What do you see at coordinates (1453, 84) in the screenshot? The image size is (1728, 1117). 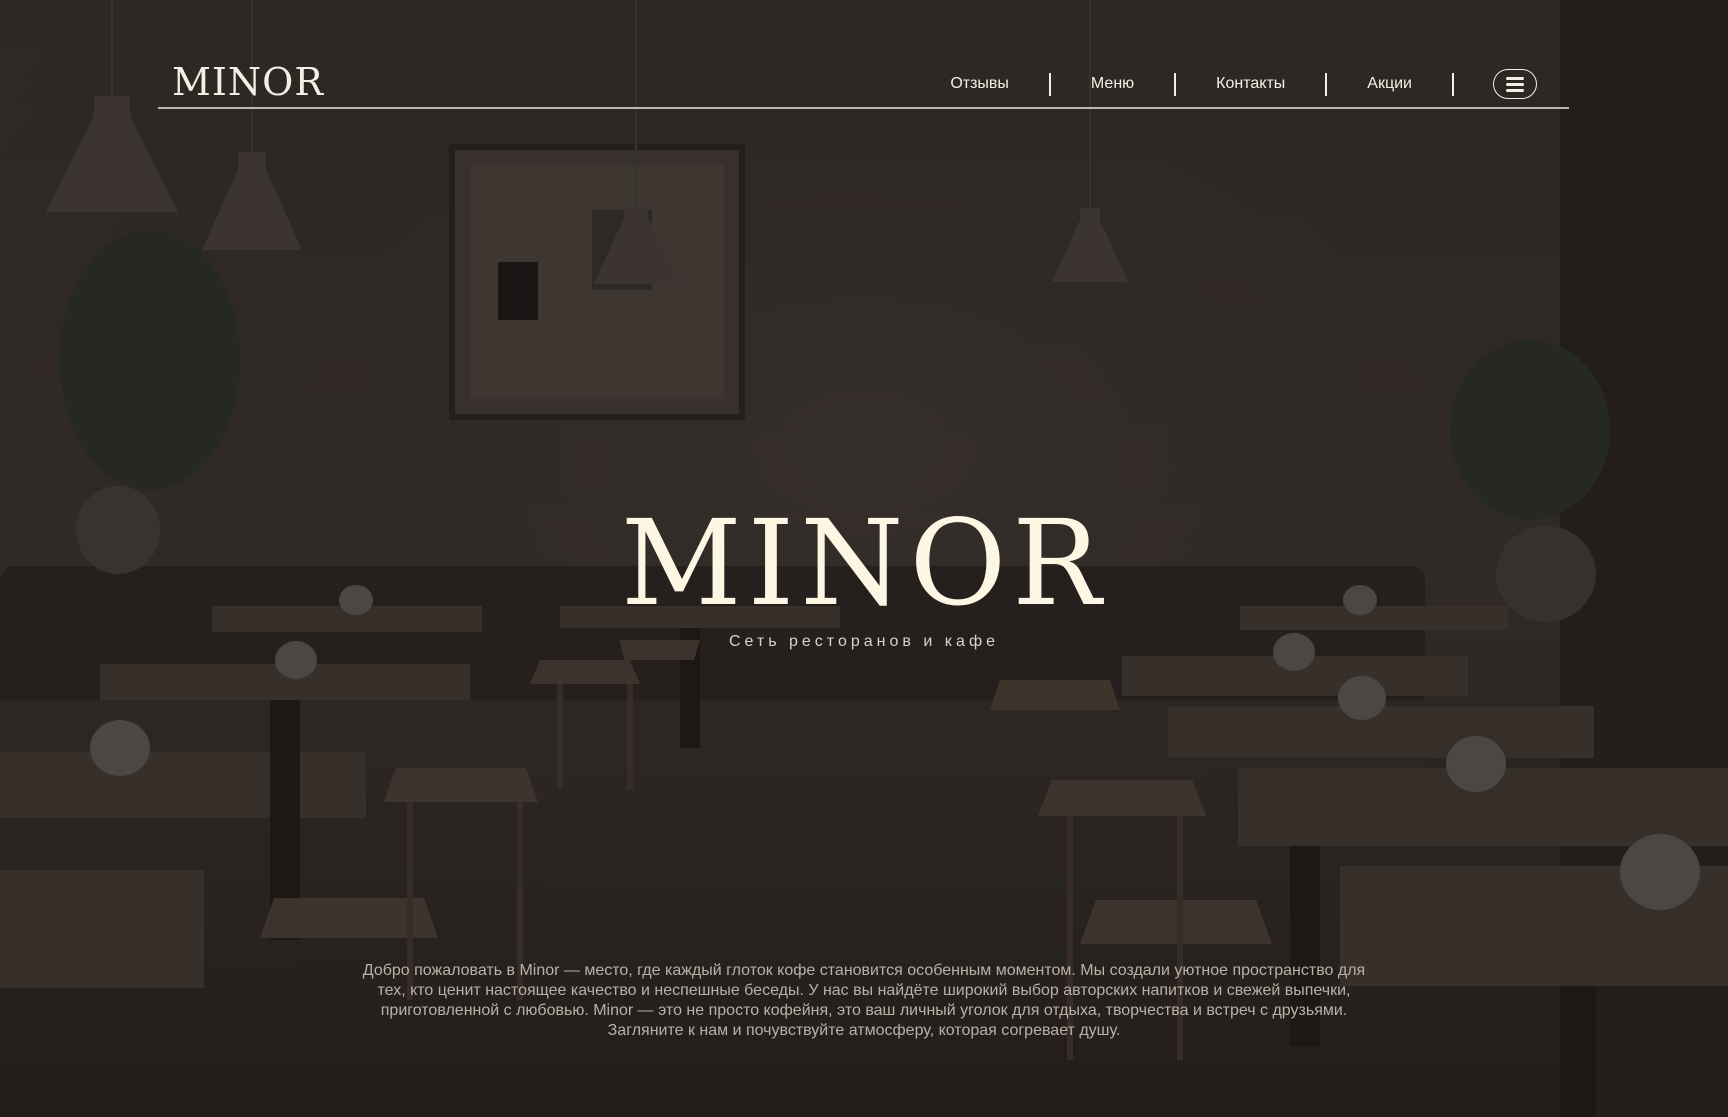 I see `nav-divider` at bounding box center [1453, 84].